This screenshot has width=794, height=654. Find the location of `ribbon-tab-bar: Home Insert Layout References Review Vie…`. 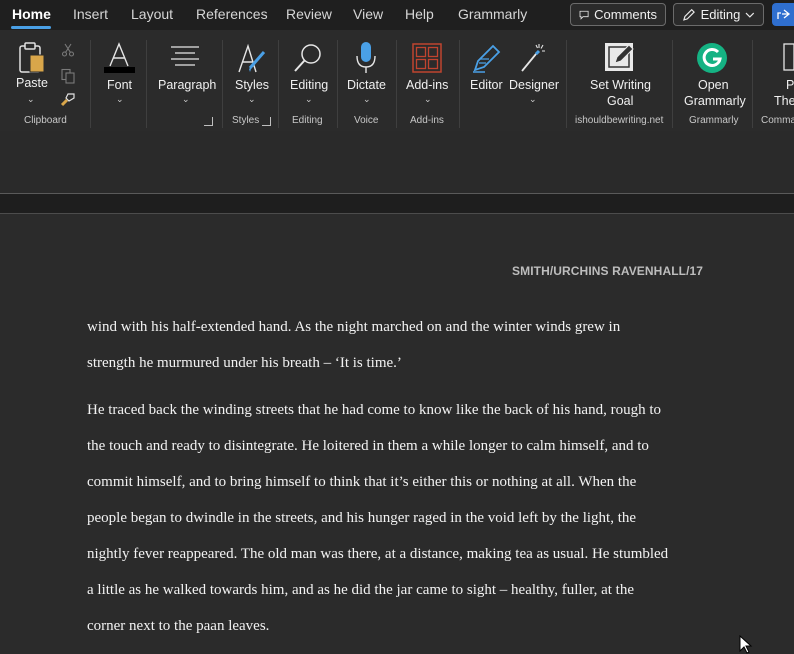

ribbon-tab-bar: Home Insert Layout References Review Vie… is located at coordinates (397, 15).